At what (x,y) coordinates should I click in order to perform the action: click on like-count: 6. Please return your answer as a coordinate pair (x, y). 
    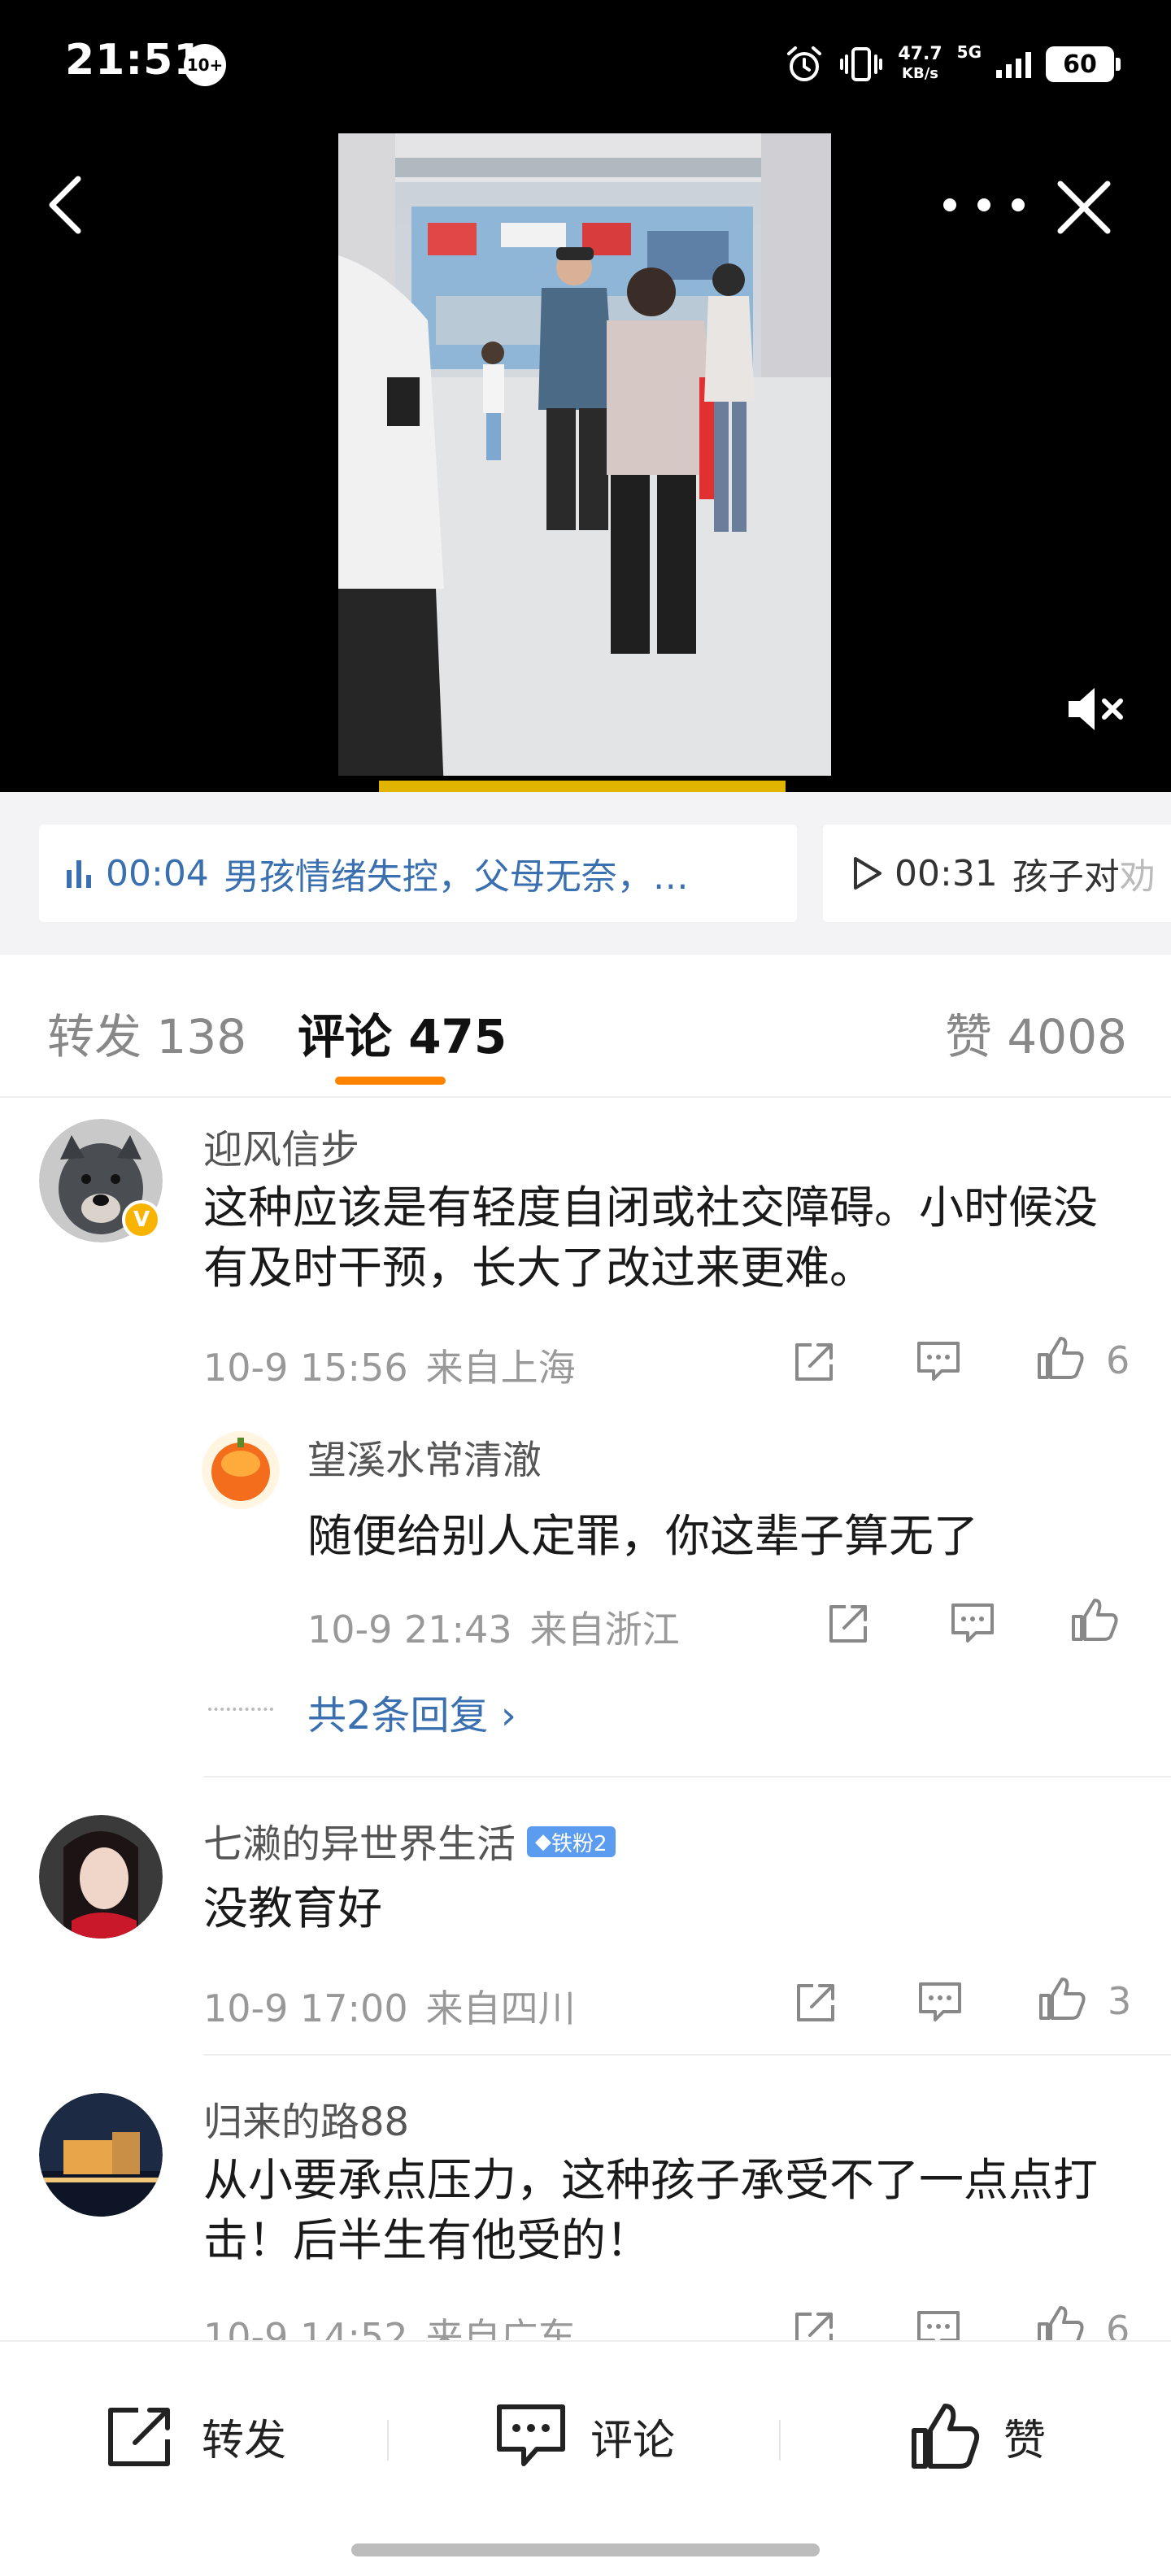
    Looking at the image, I should click on (1118, 1360).